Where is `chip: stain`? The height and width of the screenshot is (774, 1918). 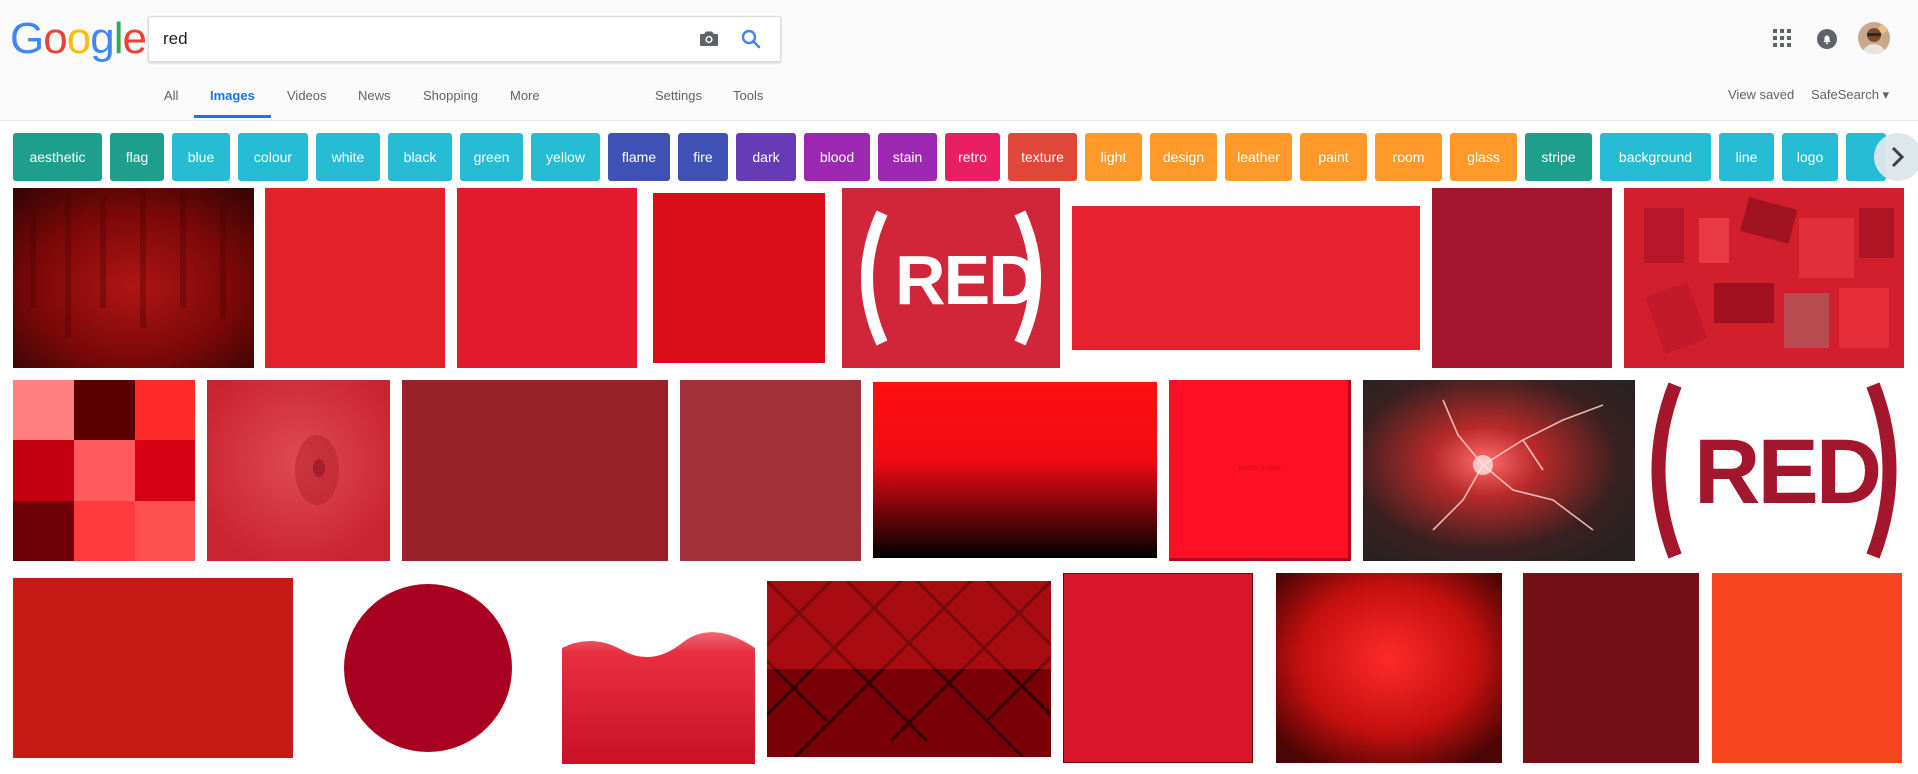
chip: stain is located at coordinates (907, 157).